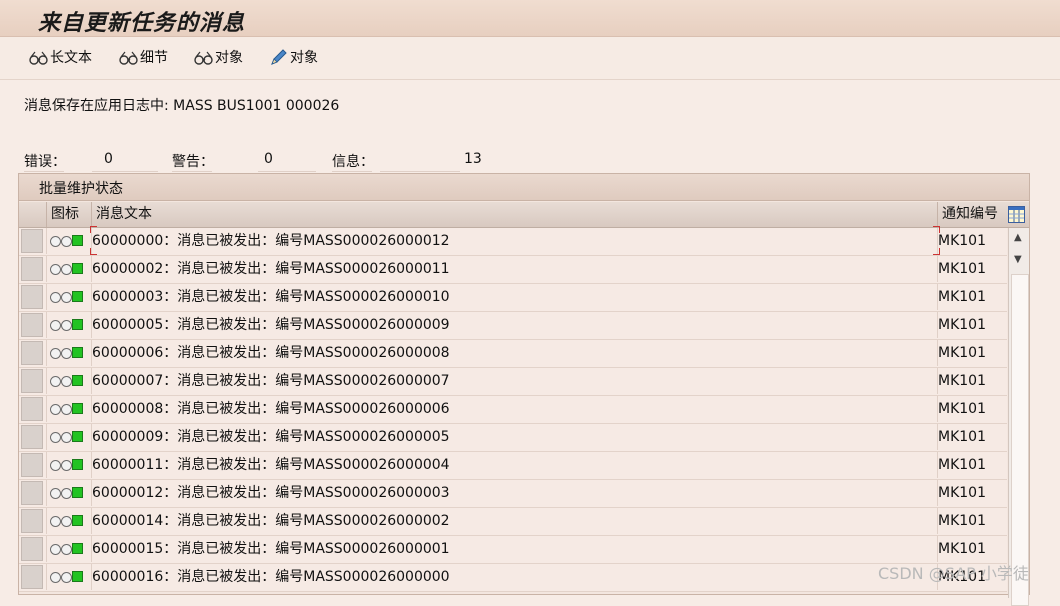 The width and height of the screenshot is (1060, 606). What do you see at coordinates (513, 270) in the screenshot?
I see `table-row: 60000002：消息已被发出：编号MASS000026000011 MK101` at bounding box center [513, 270].